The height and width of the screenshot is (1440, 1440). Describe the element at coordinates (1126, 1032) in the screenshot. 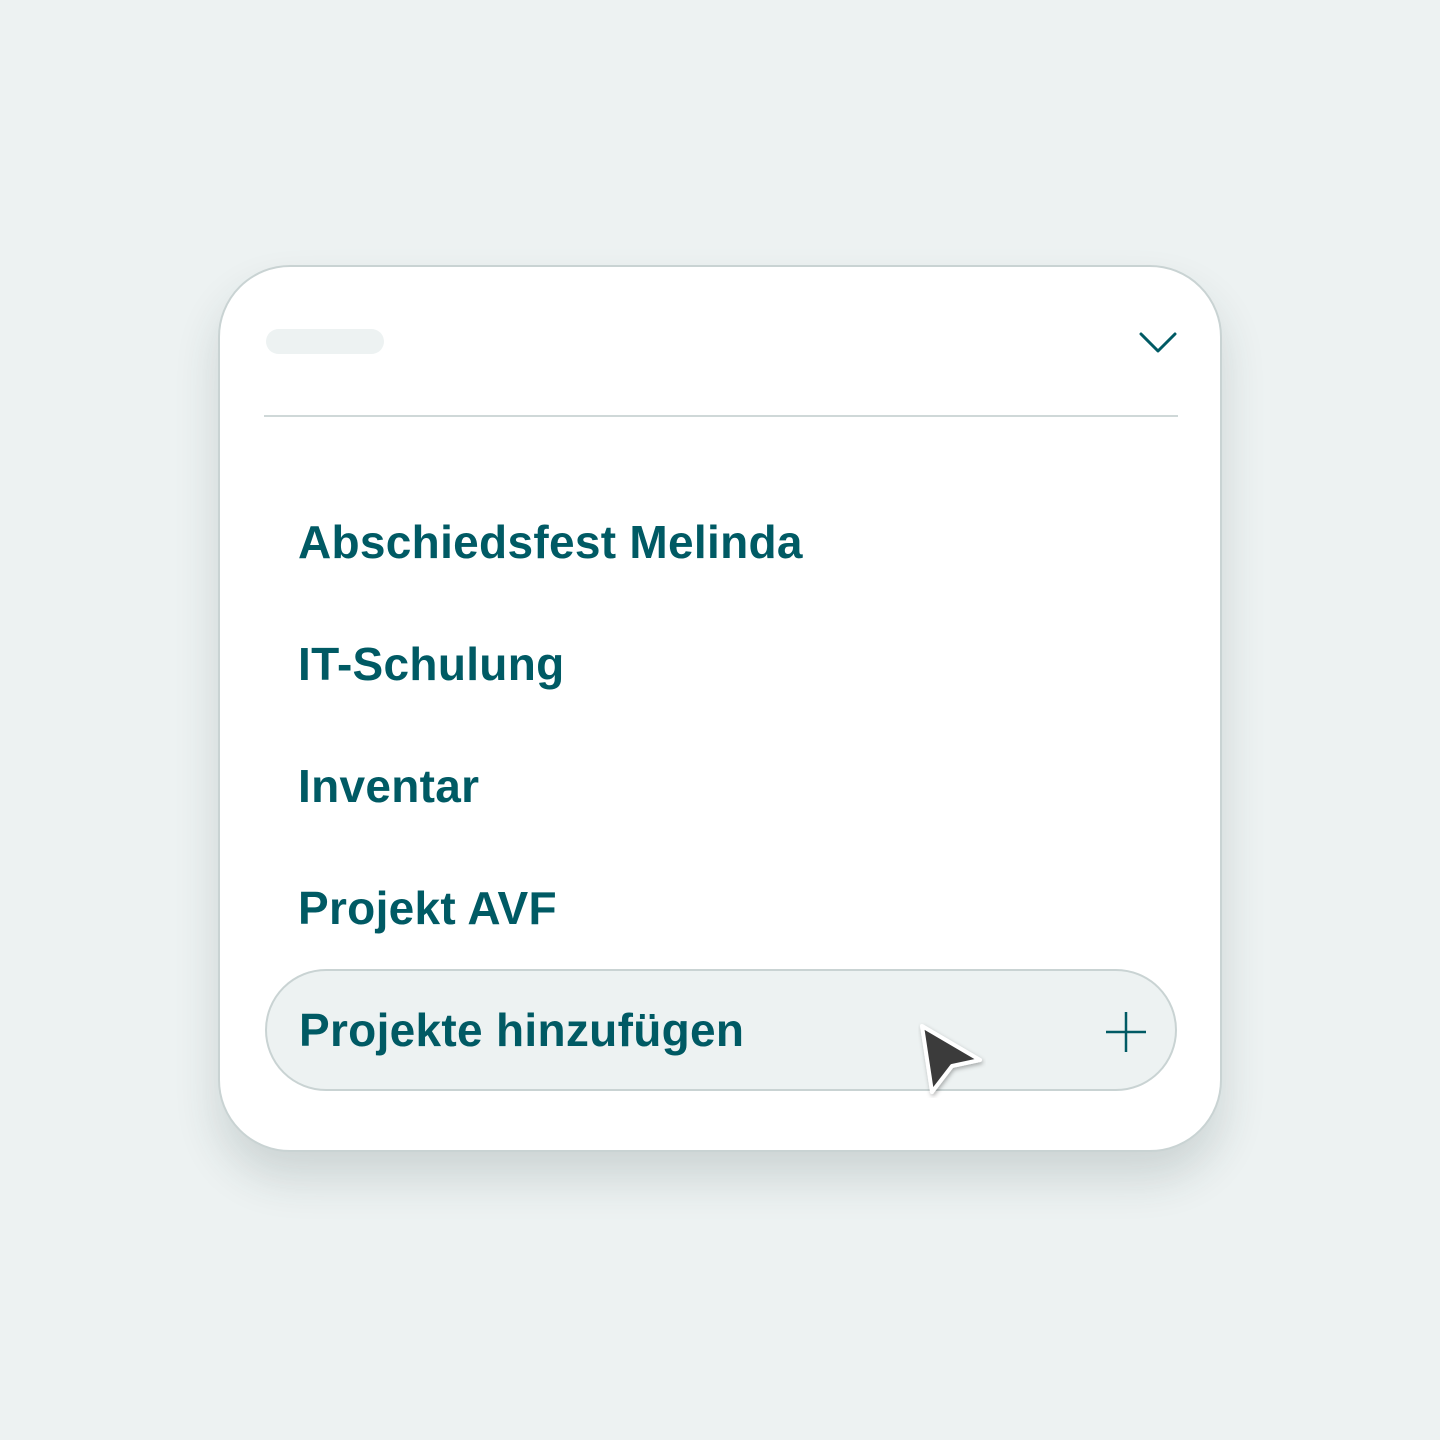

I see `plus-icon` at that location.